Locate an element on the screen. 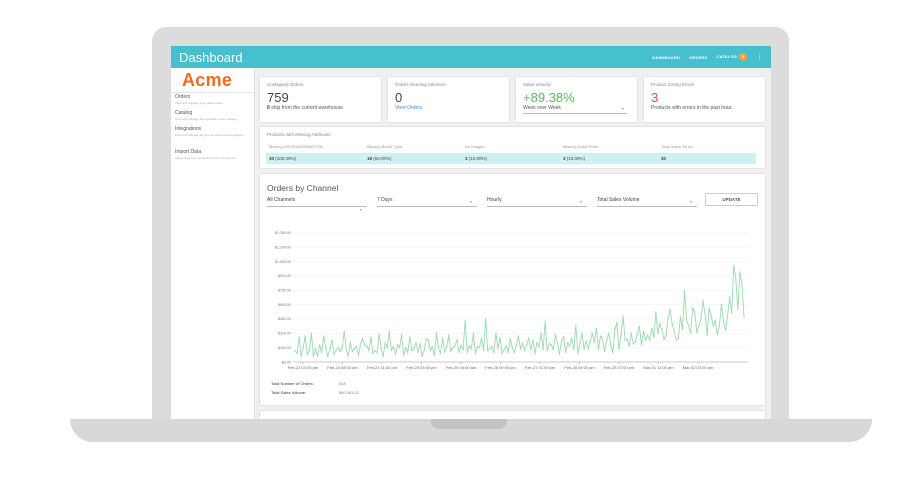 The width and height of the screenshot is (908, 484). table-header: Missing Brand Type is located at coordinates (385, 146).